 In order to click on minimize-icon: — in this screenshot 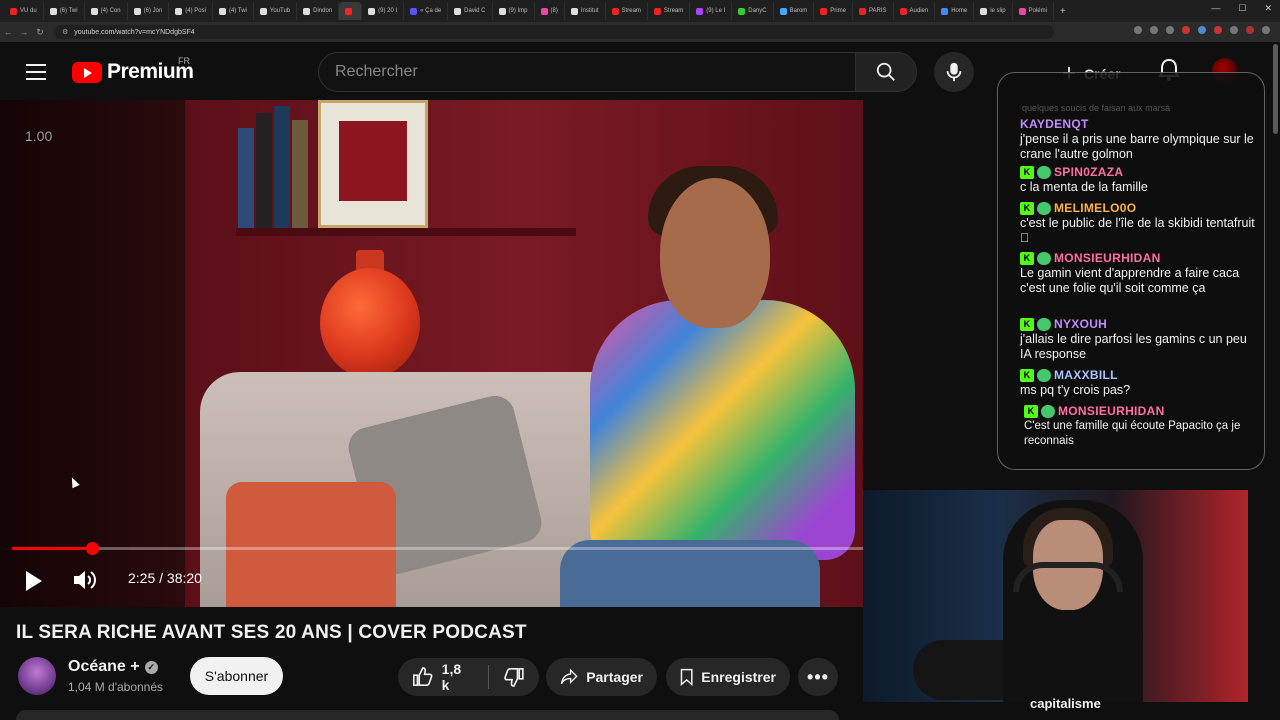, I will do `click(1215, 8)`.